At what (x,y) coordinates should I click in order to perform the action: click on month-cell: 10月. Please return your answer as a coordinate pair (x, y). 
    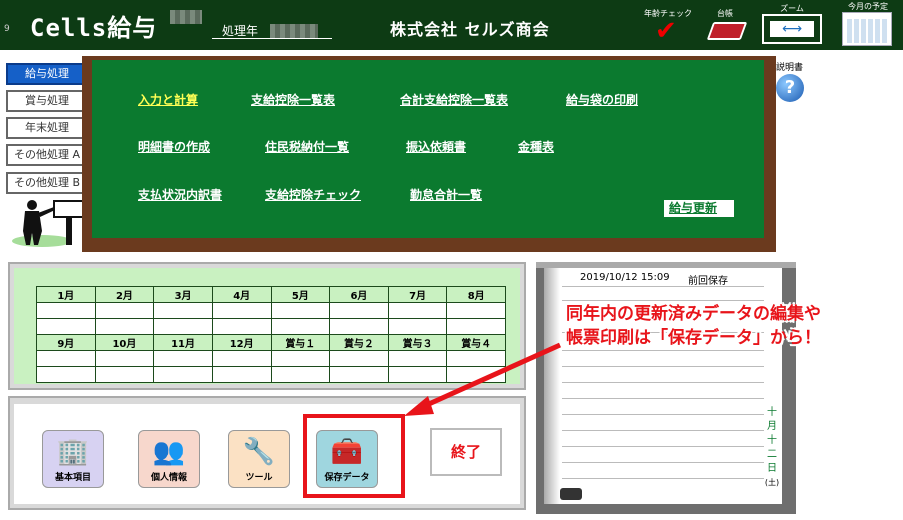
    Looking at the image, I should click on (124, 342).